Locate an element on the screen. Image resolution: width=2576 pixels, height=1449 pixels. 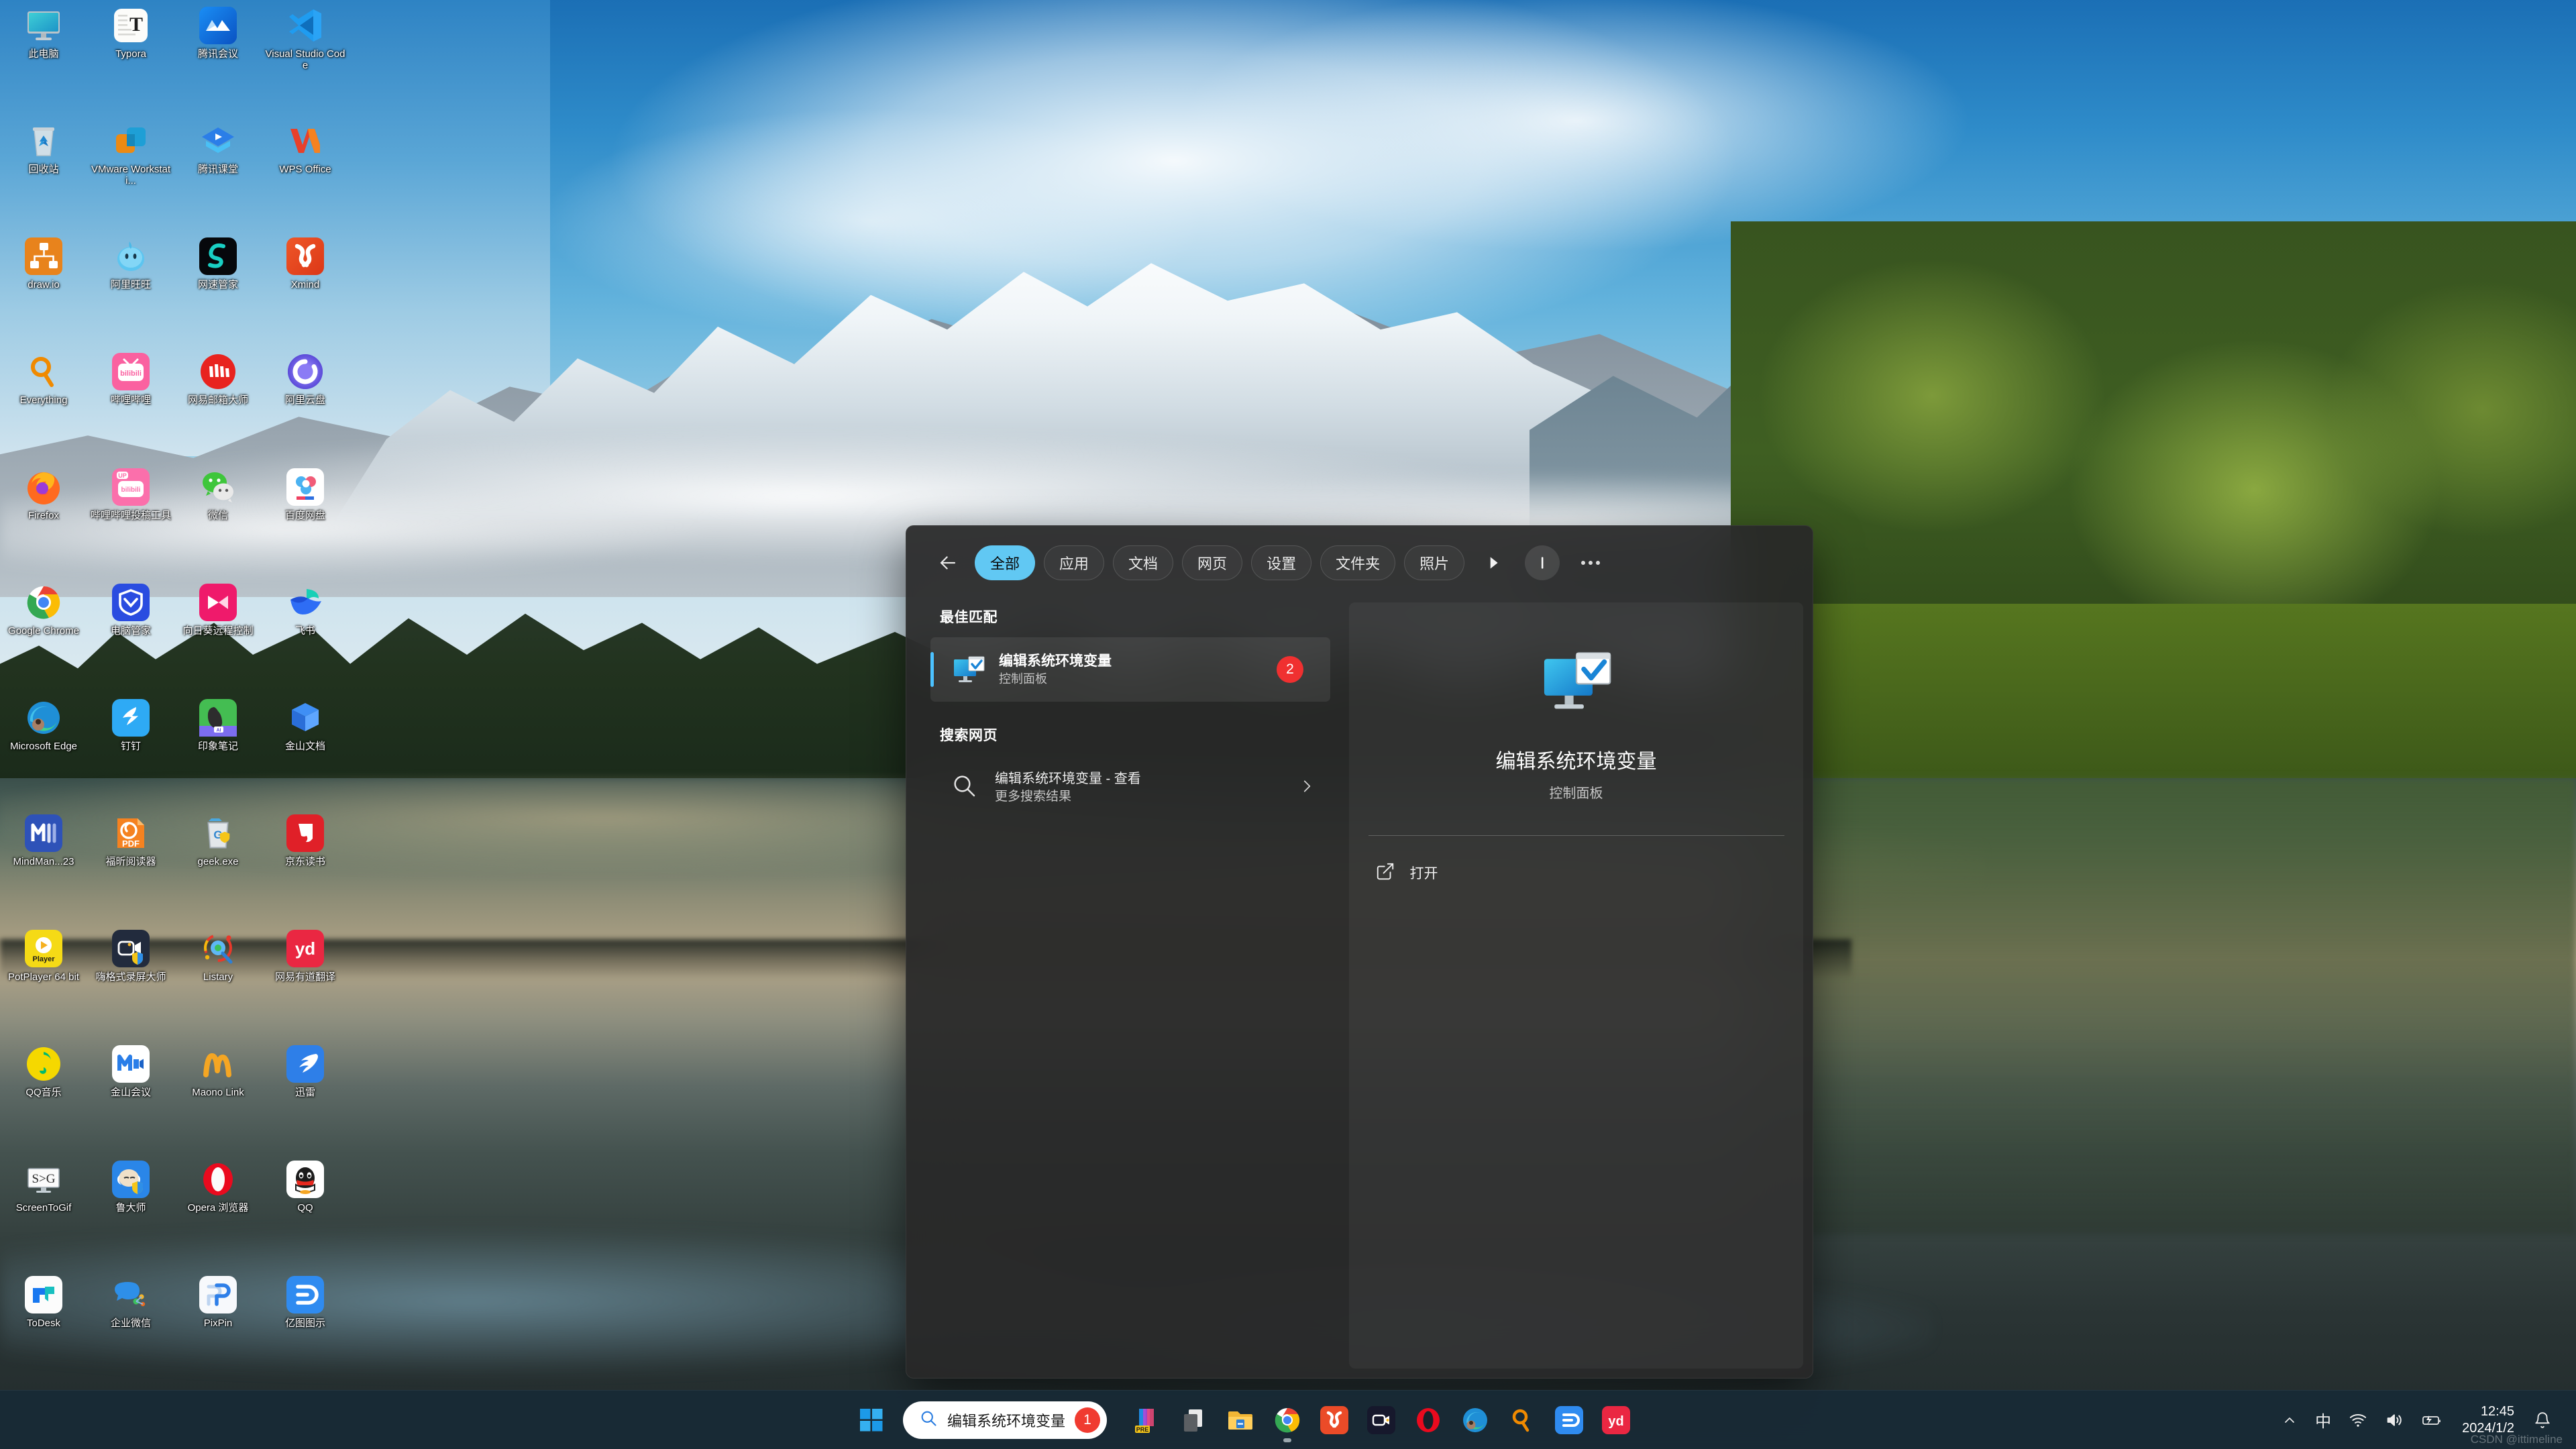
taskbar-search-input: 编辑系统环境变量 1 is located at coordinates (1005, 1420).